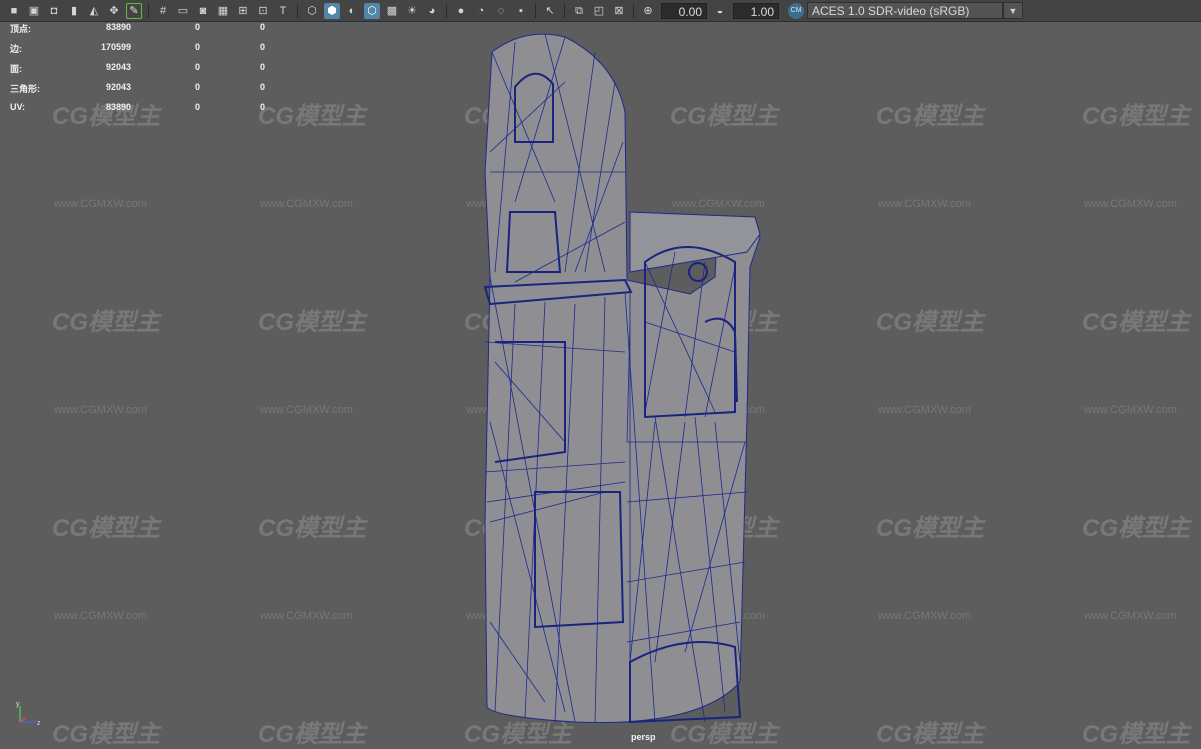 This screenshot has height=749, width=1201. What do you see at coordinates (203, 11) in the screenshot?
I see `resolution-gate-icon: ◙` at bounding box center [203, 11].